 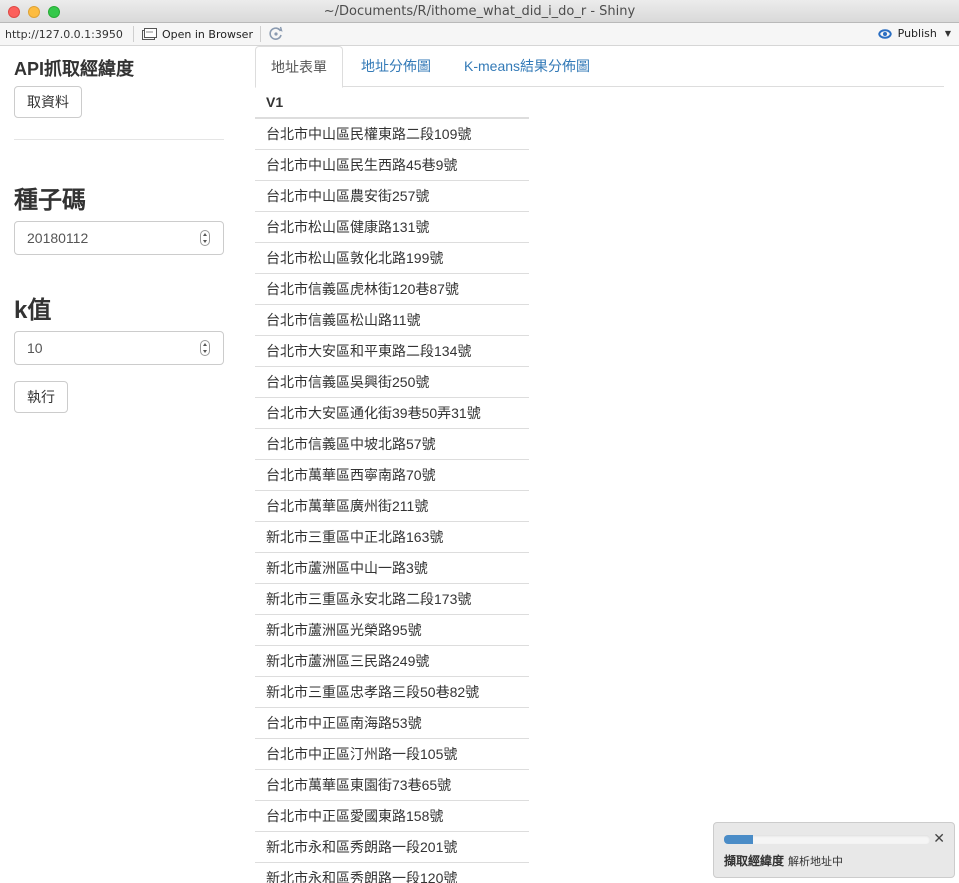 I want to click on seed-label: 種子碼, so click(x=50, y=200).